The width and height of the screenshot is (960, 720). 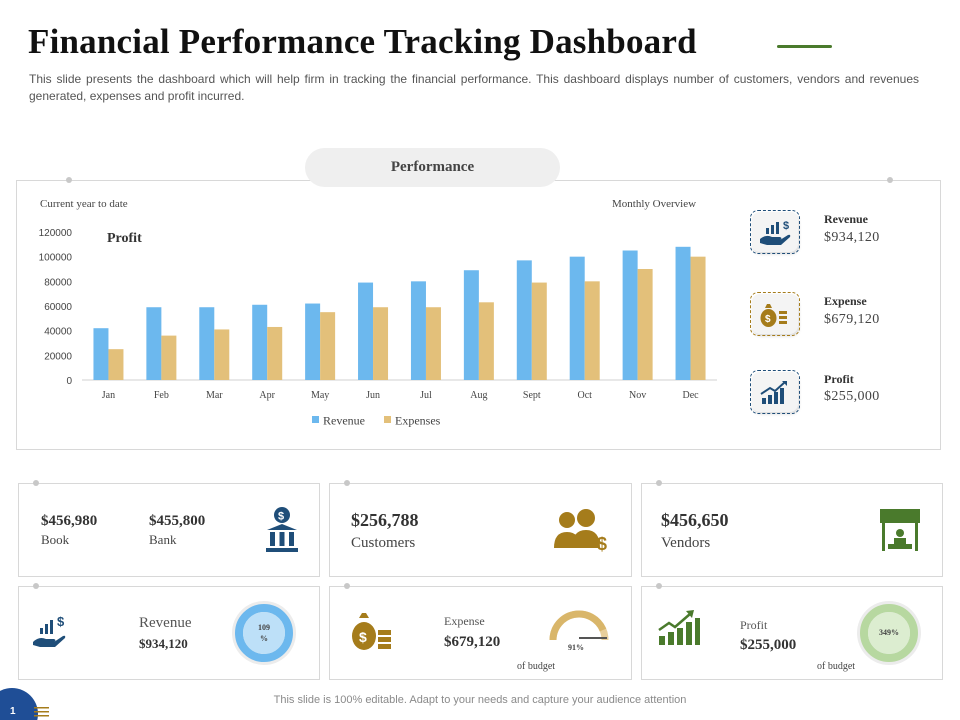 What do you see at coordinates (264, 633) in the screenshot?
I see `revenue-gauge-text: 109 %` at bounding box center [264, 633].